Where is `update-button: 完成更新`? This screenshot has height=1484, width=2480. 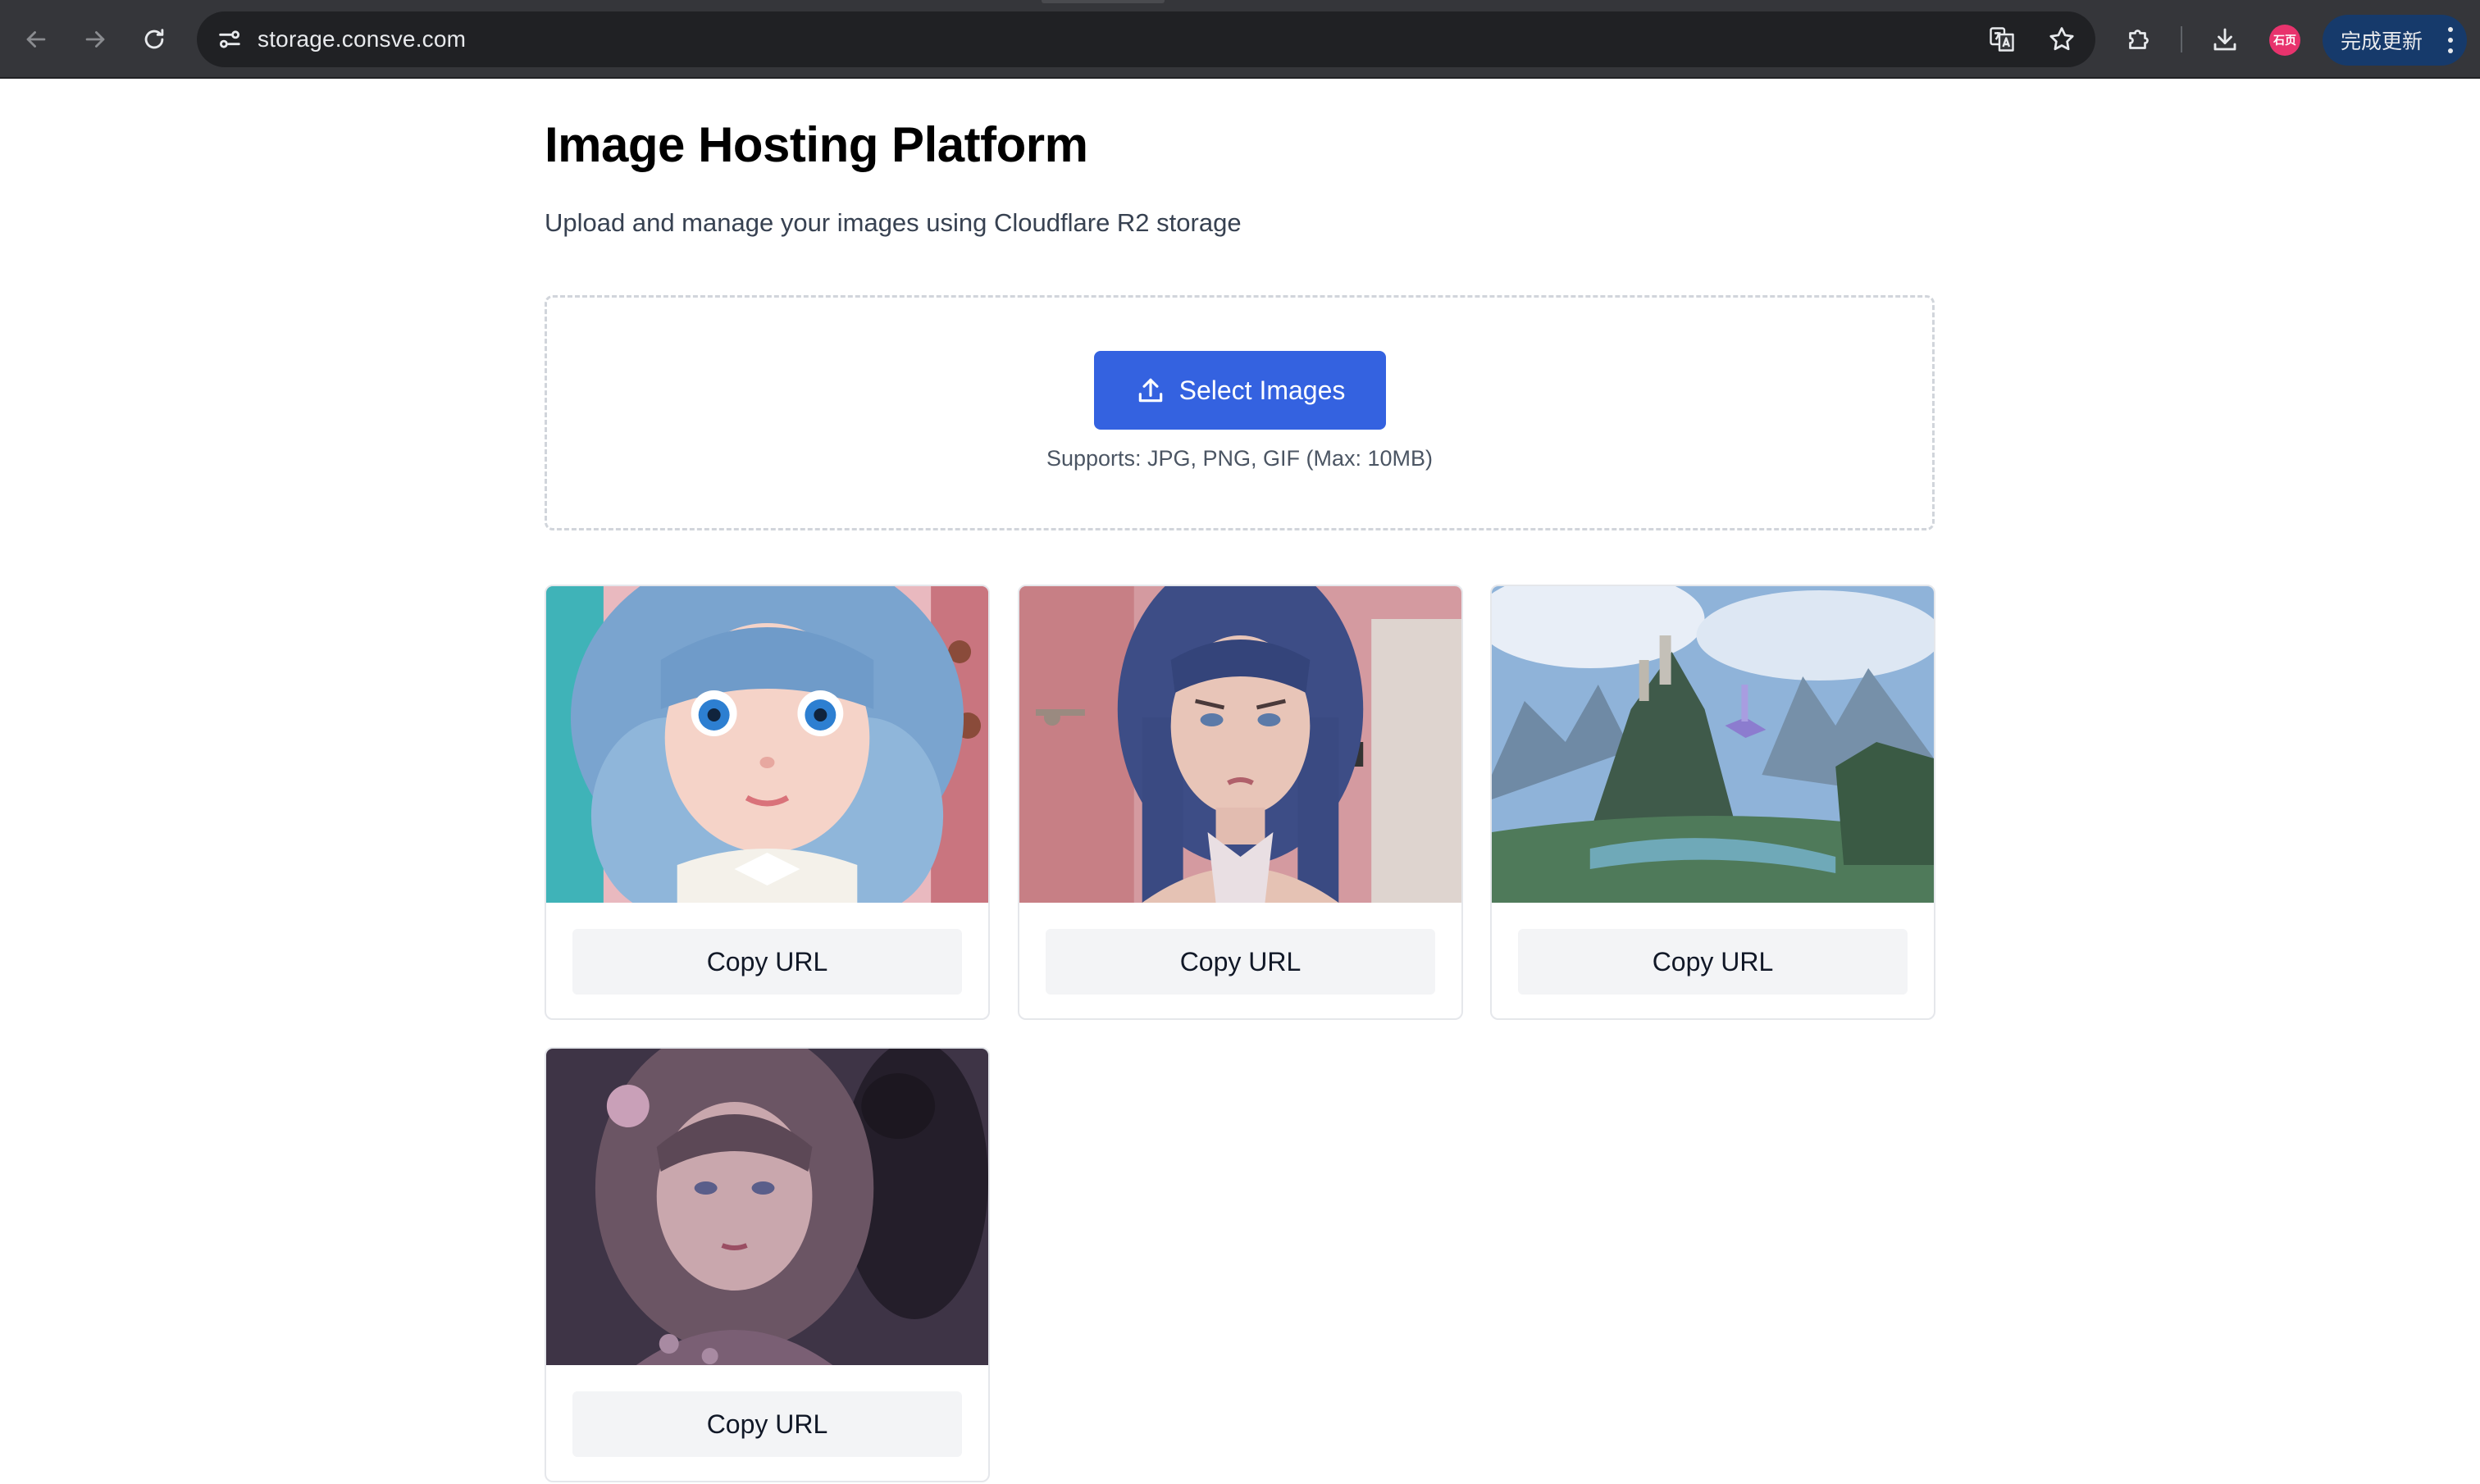
update-button: 完成更新 is located at coordinates (2395, 40).